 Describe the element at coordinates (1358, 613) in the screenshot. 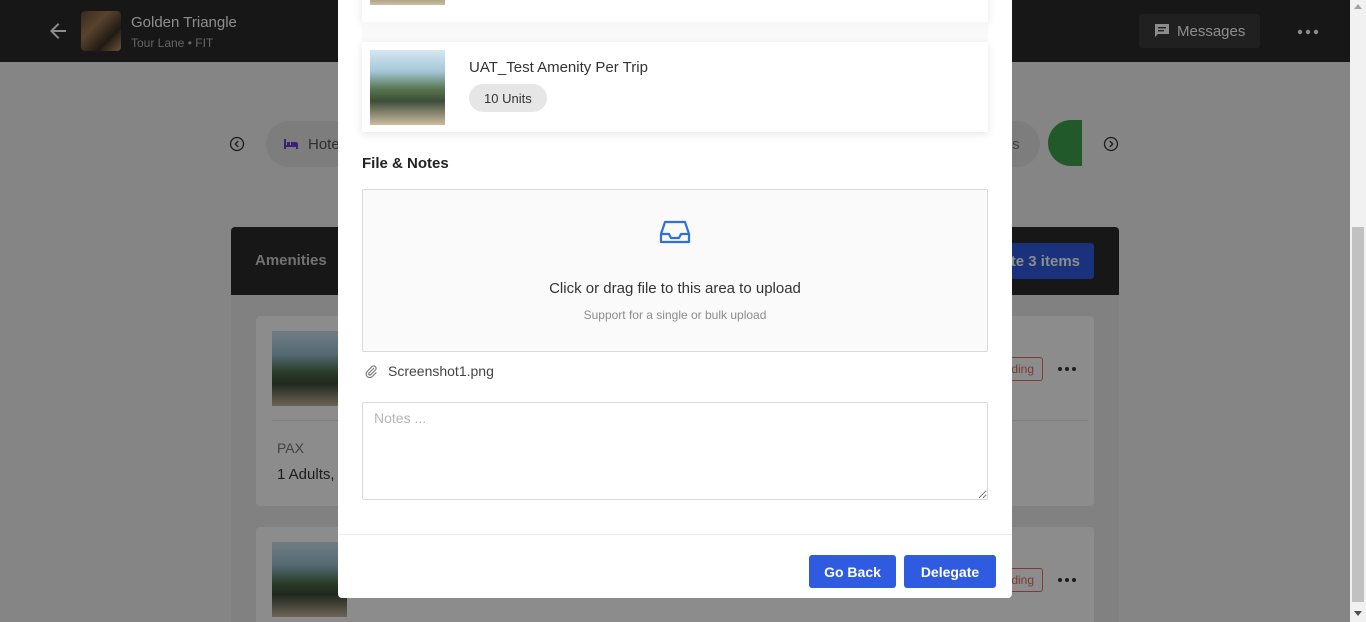

I see `scroll-down-arrow-icon` at that location.